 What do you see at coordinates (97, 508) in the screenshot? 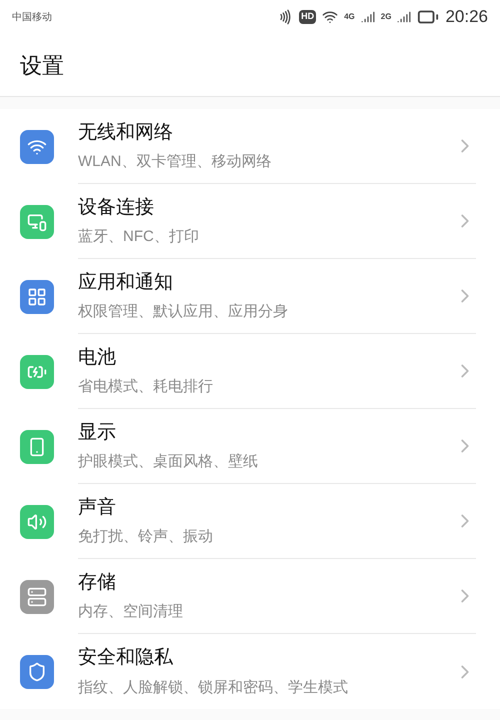
I see `item-title: 声音` at bounding box center [97, 508].